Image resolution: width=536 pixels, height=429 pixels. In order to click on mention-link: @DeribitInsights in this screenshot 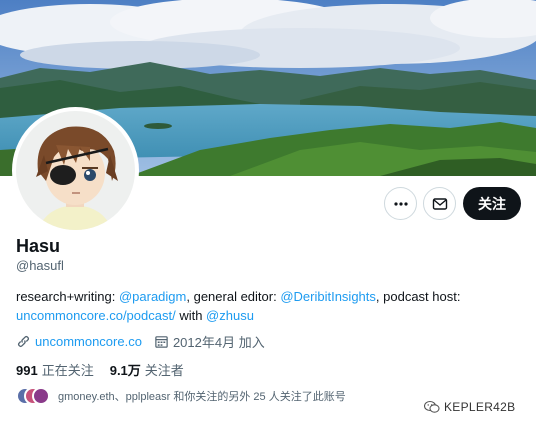, I will do `click(328, 296)`.